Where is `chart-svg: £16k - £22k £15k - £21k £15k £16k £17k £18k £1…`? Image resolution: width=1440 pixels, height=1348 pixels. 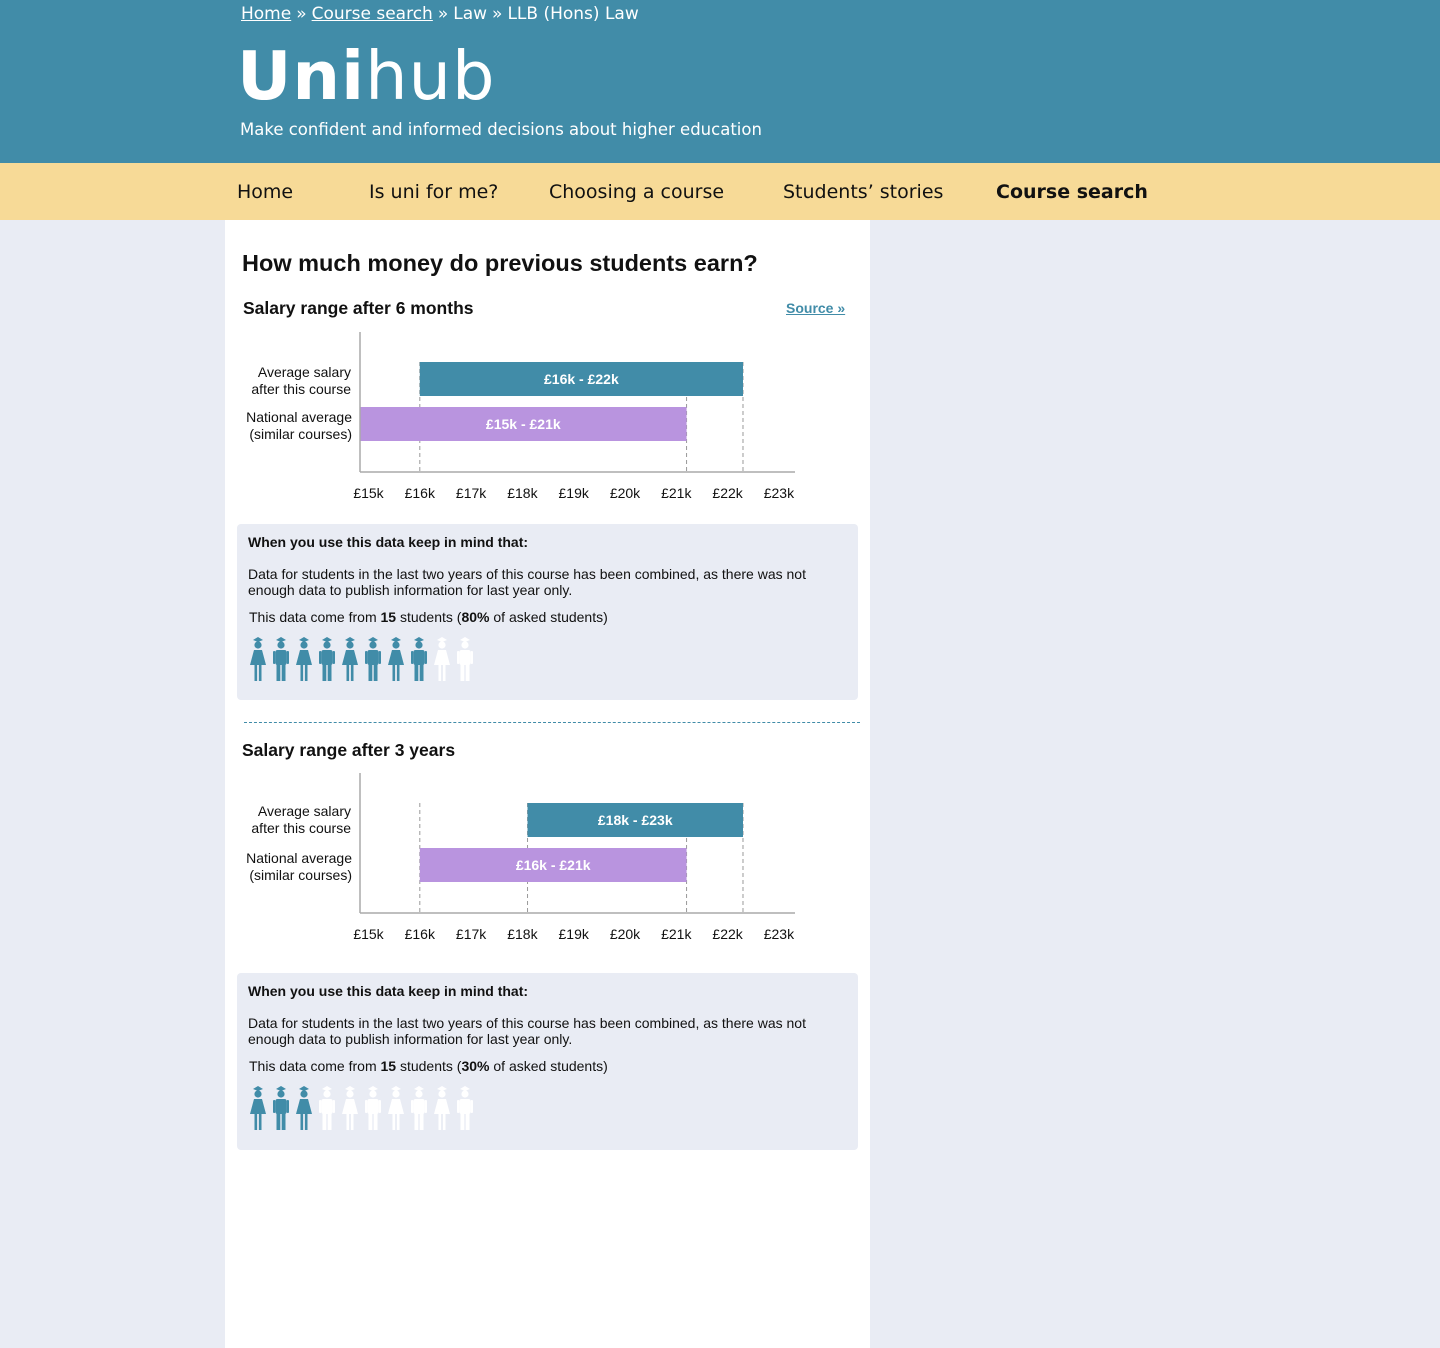 chart-svg: £16k - £22k £15k - £21k £15k £16k £17k £18k £1… is located at coordinates (574, 416).